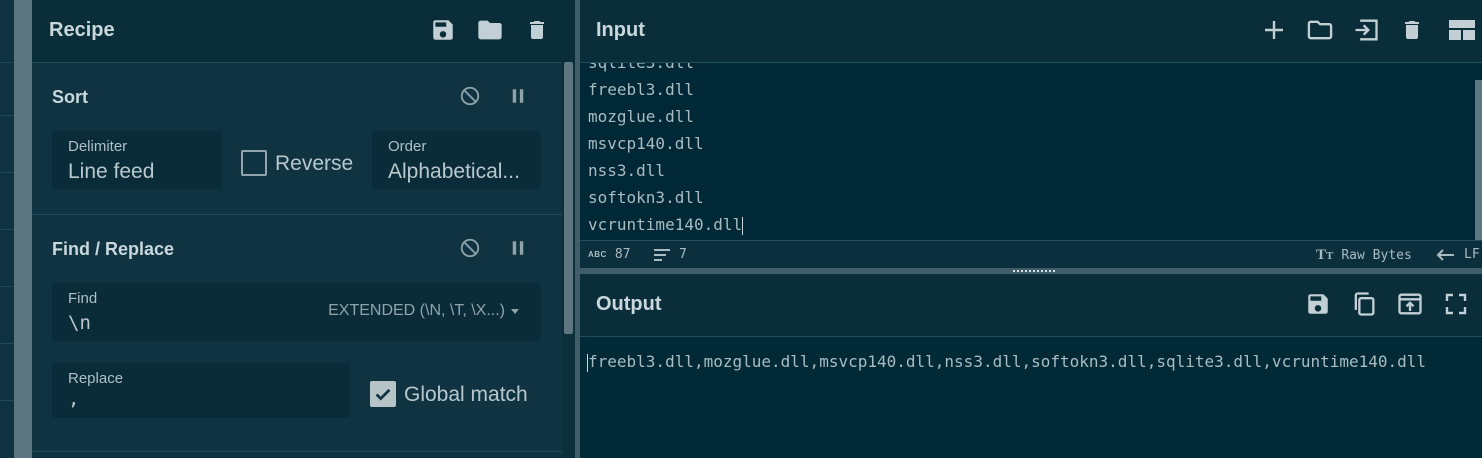 This screenshot has width=1482, height=458. What do you see at coordinates (201, 390) in the screenshot?
I see `replace-field: Replace ,` at bounding box center [201, 390].